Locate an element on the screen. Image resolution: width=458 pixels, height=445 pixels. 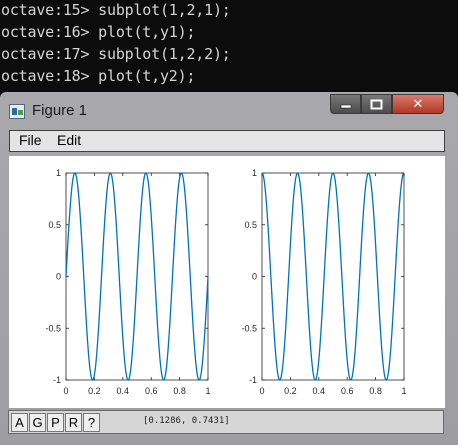
maximize-icon is located at coordinates (376, 104).